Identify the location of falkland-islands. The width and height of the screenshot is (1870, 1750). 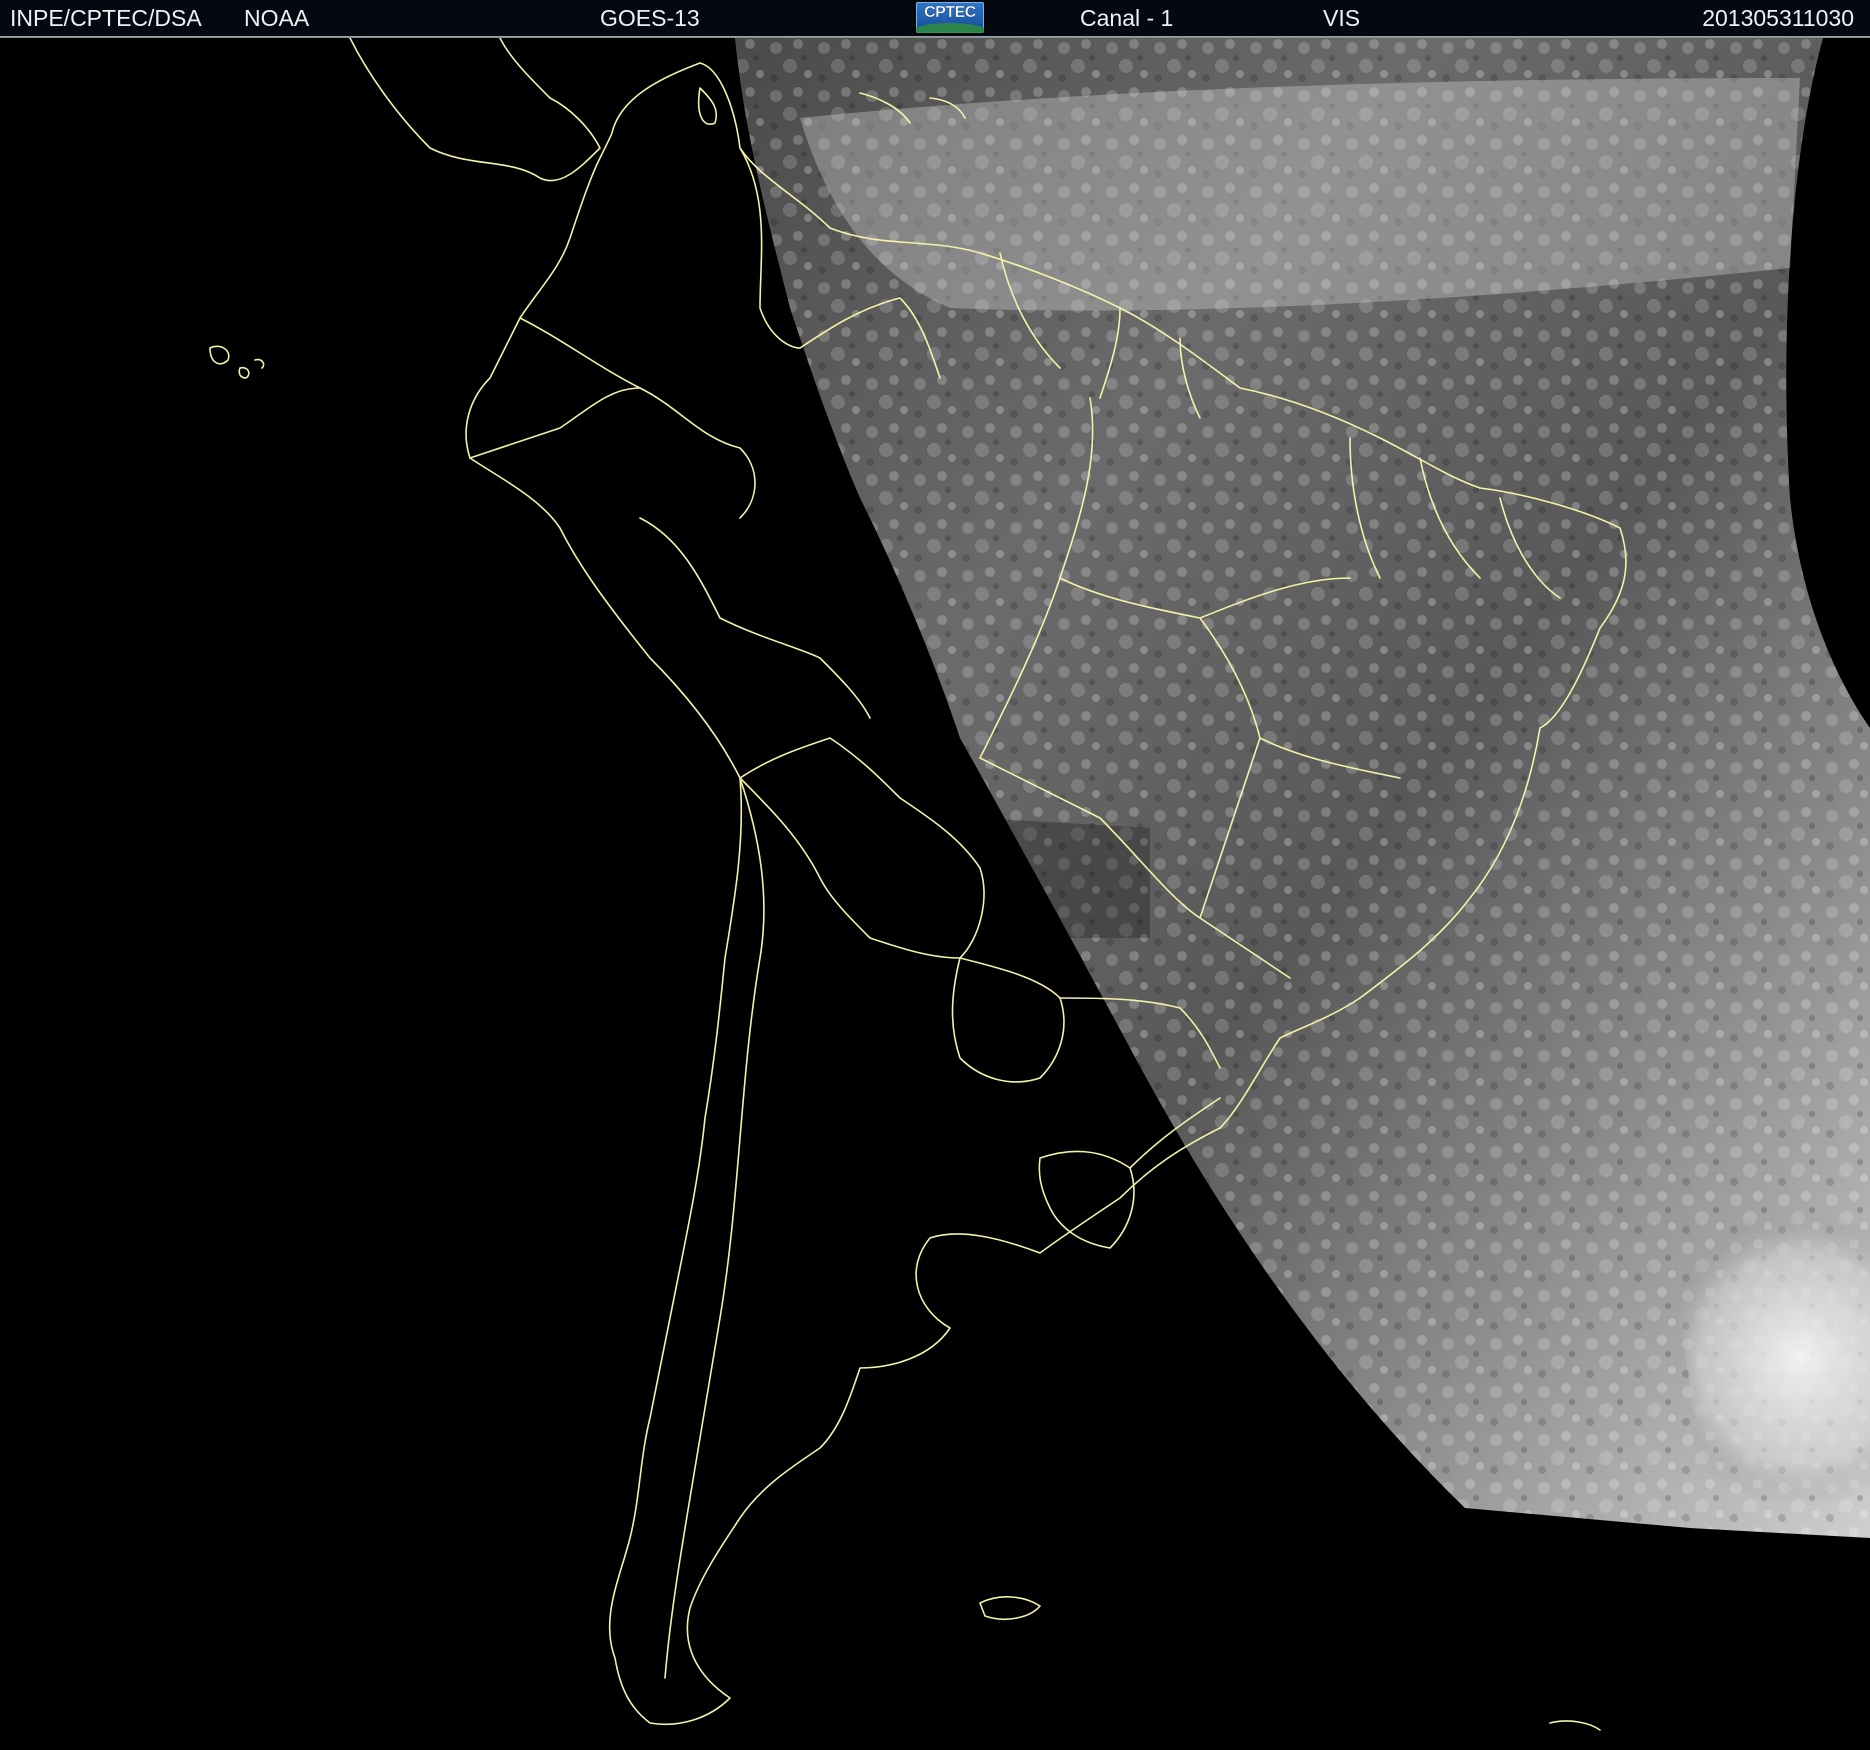
(1010, 1608).